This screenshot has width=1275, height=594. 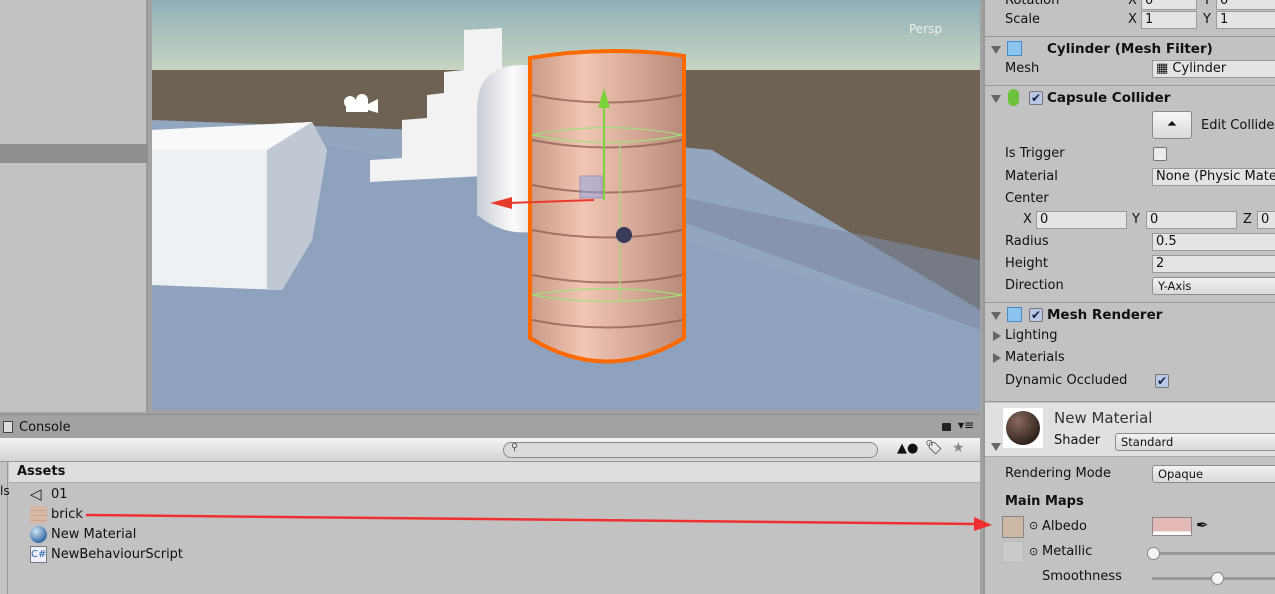 What do you see at coordinates (1014, 48) in the screenshot?
I see `mesh-filter-icon` at bounding box center [1014, 48].